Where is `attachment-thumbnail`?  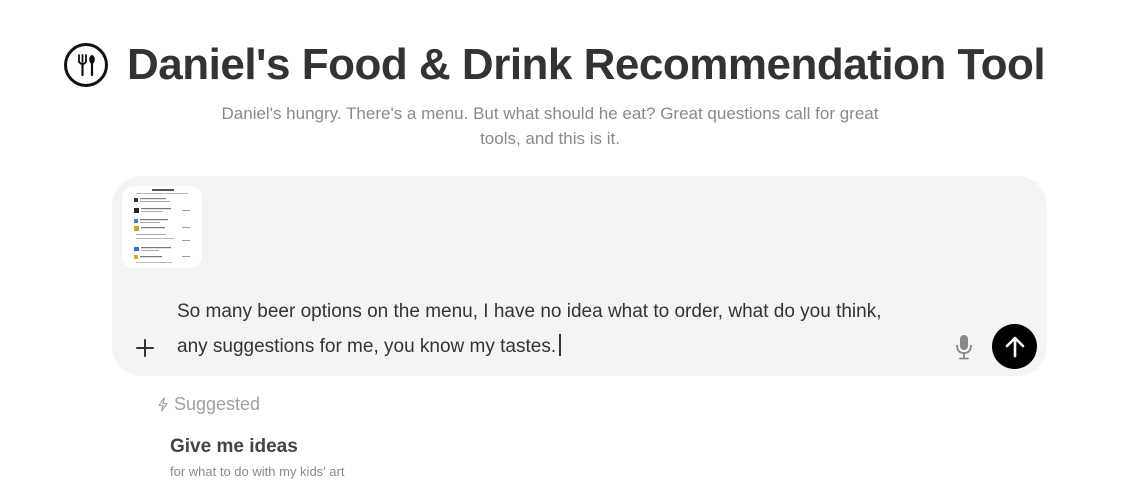
attachment-thumbnail is located at coordinates (162, 227).